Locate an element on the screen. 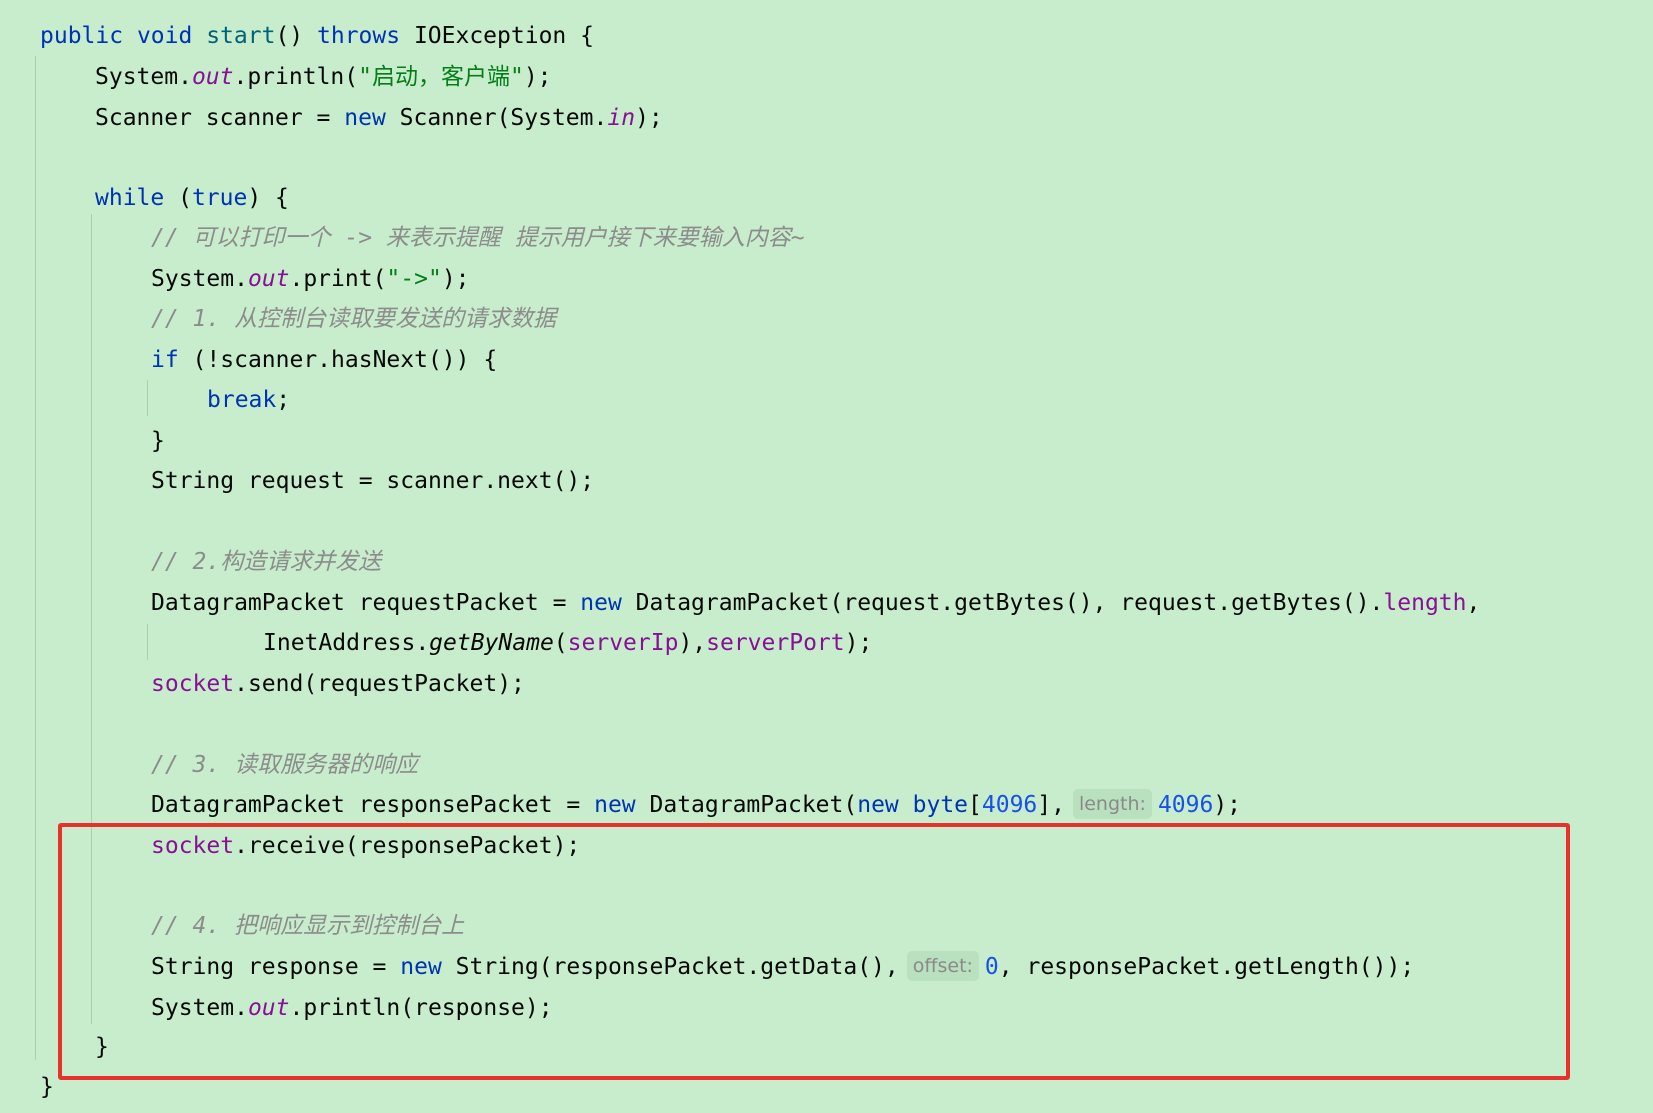  code-text: Scanner(System. is located at coordinates (496, 118).